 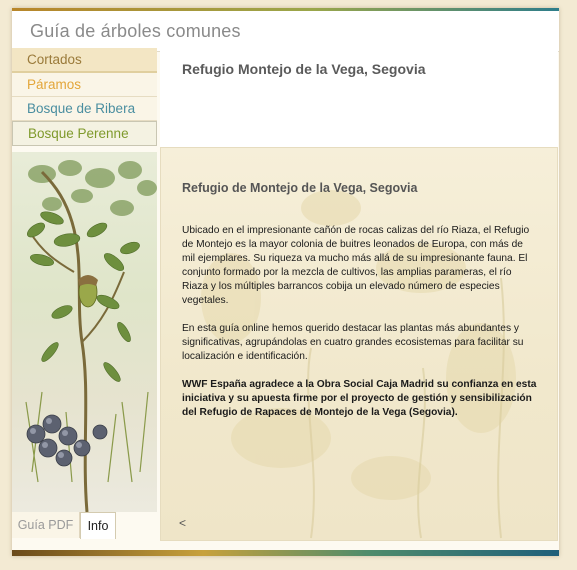 What do you see at coordinates (135, 31) in the screenshot?
I see `app-title: Guía de árboles comunes` at bounding box center [135, 31].